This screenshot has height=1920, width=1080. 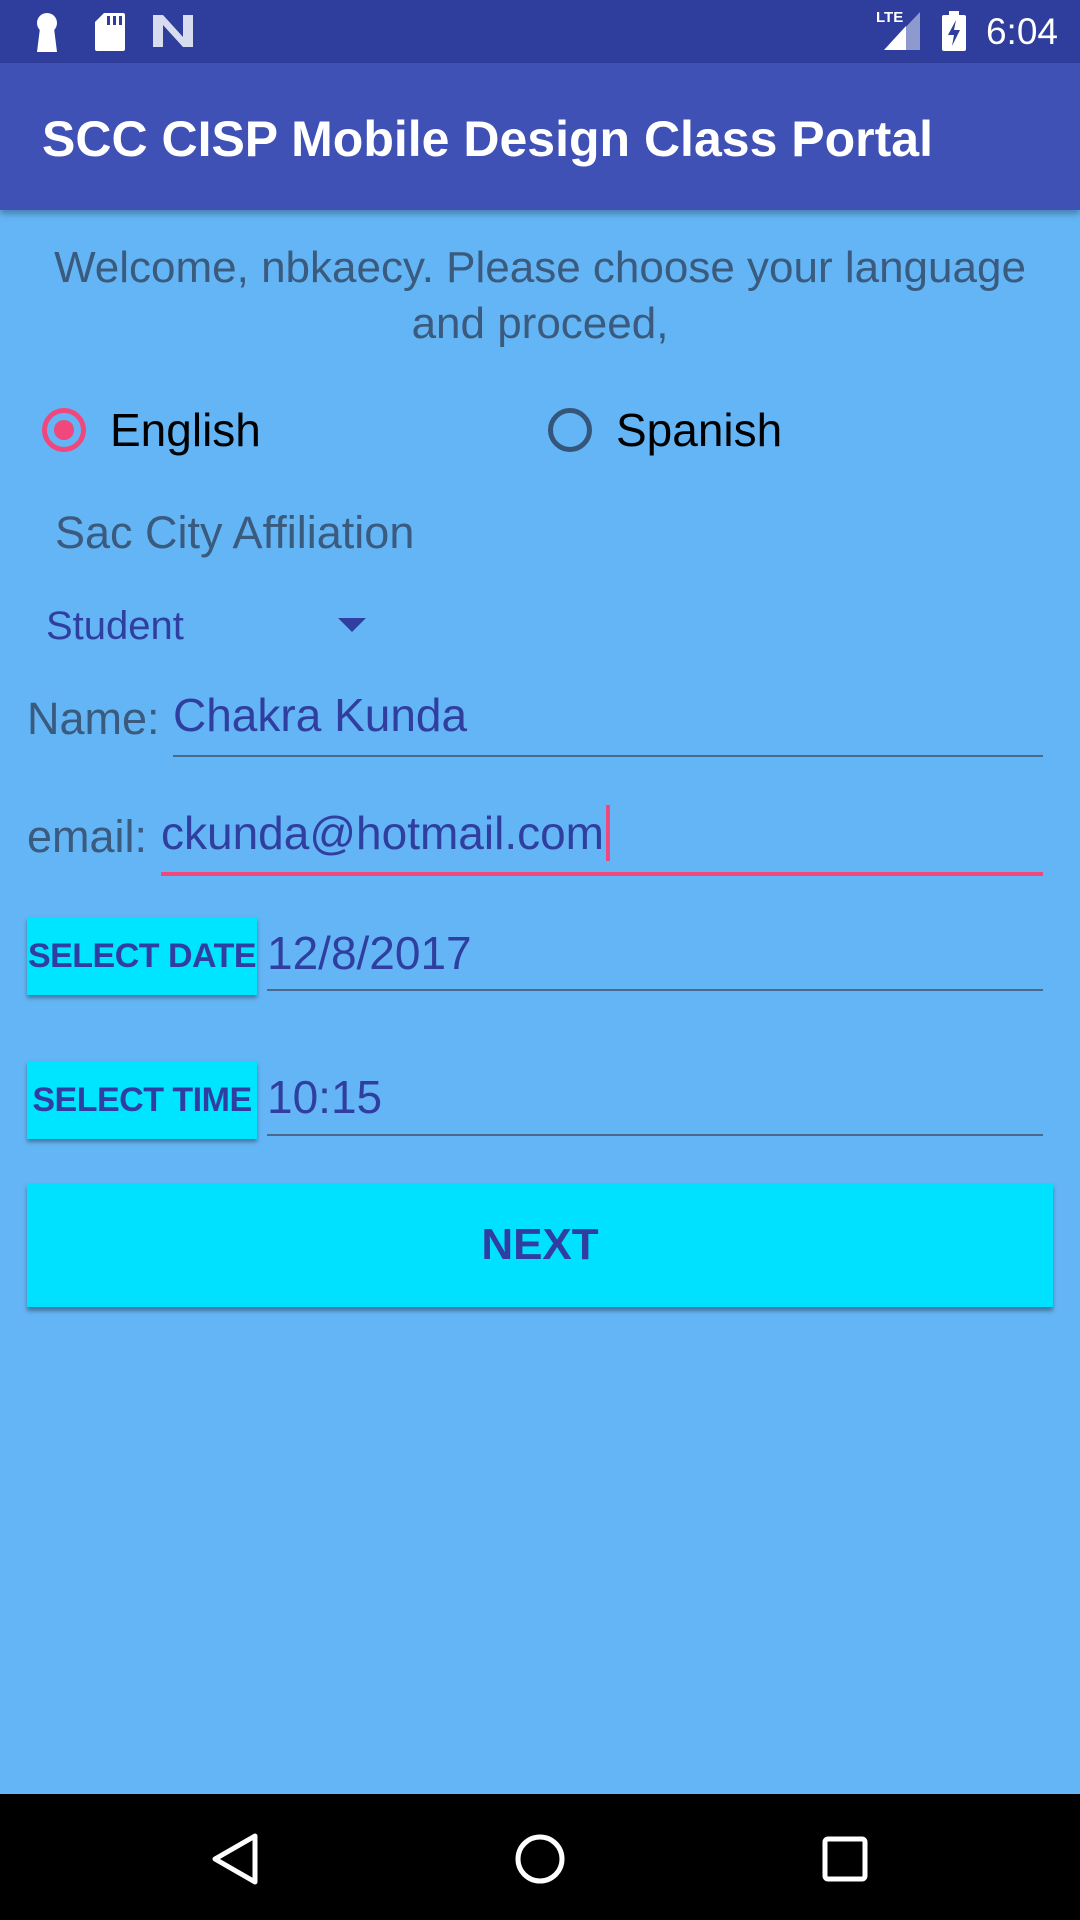 What do you see at coordinates (173, 31) in the screenshot?
I see `n-logo-icon` at bounding box center [173, 31].